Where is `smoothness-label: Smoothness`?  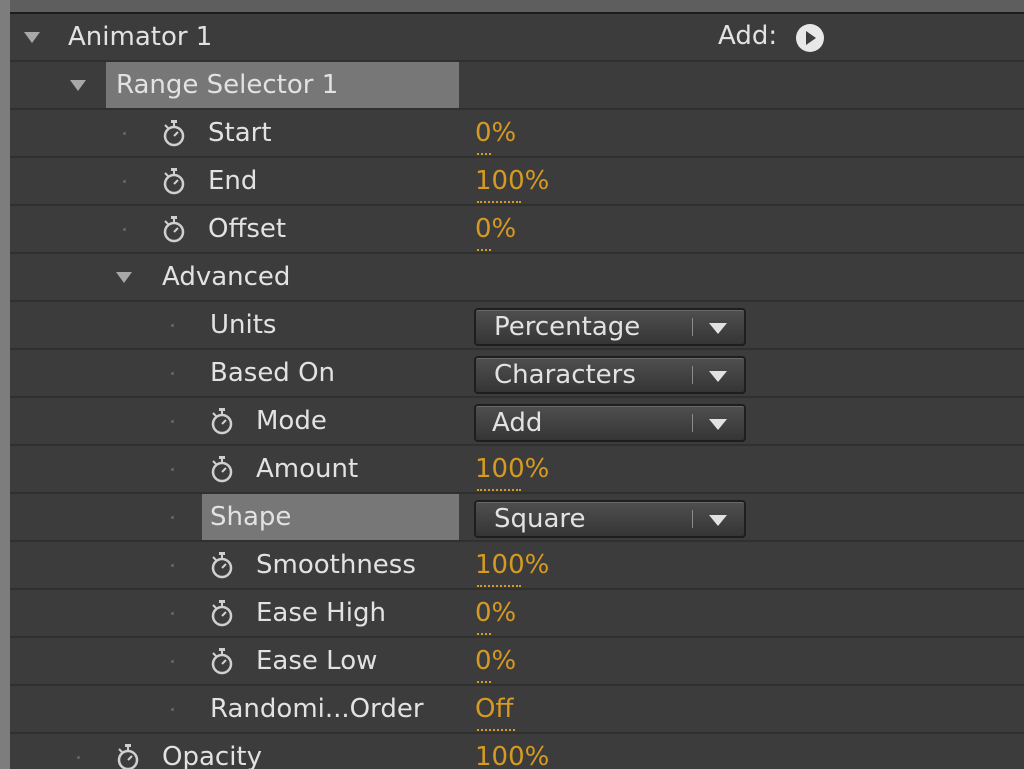 smoothness-label: Smoothness is located at coordinates (336, 565).